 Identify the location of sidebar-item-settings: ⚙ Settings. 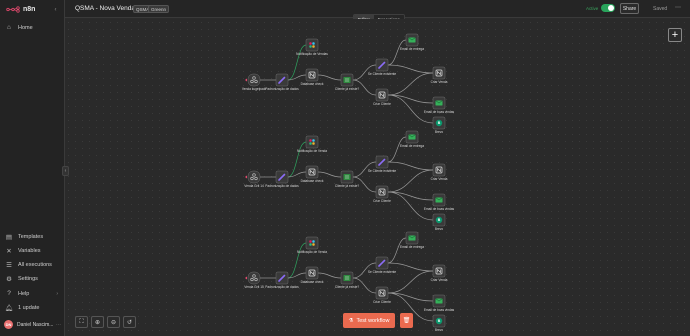
(21, 278).